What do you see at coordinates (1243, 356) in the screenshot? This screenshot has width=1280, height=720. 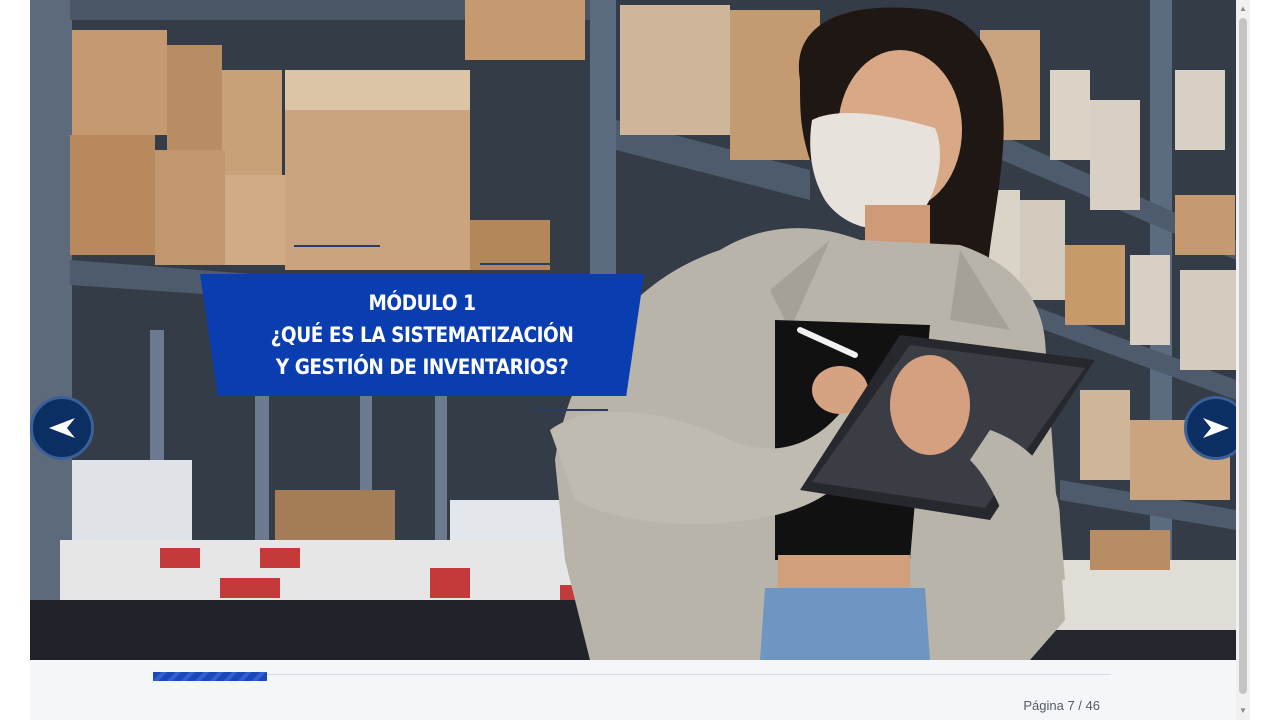 I see `scrollbar-thumb` at bounding box center [1243, 356].